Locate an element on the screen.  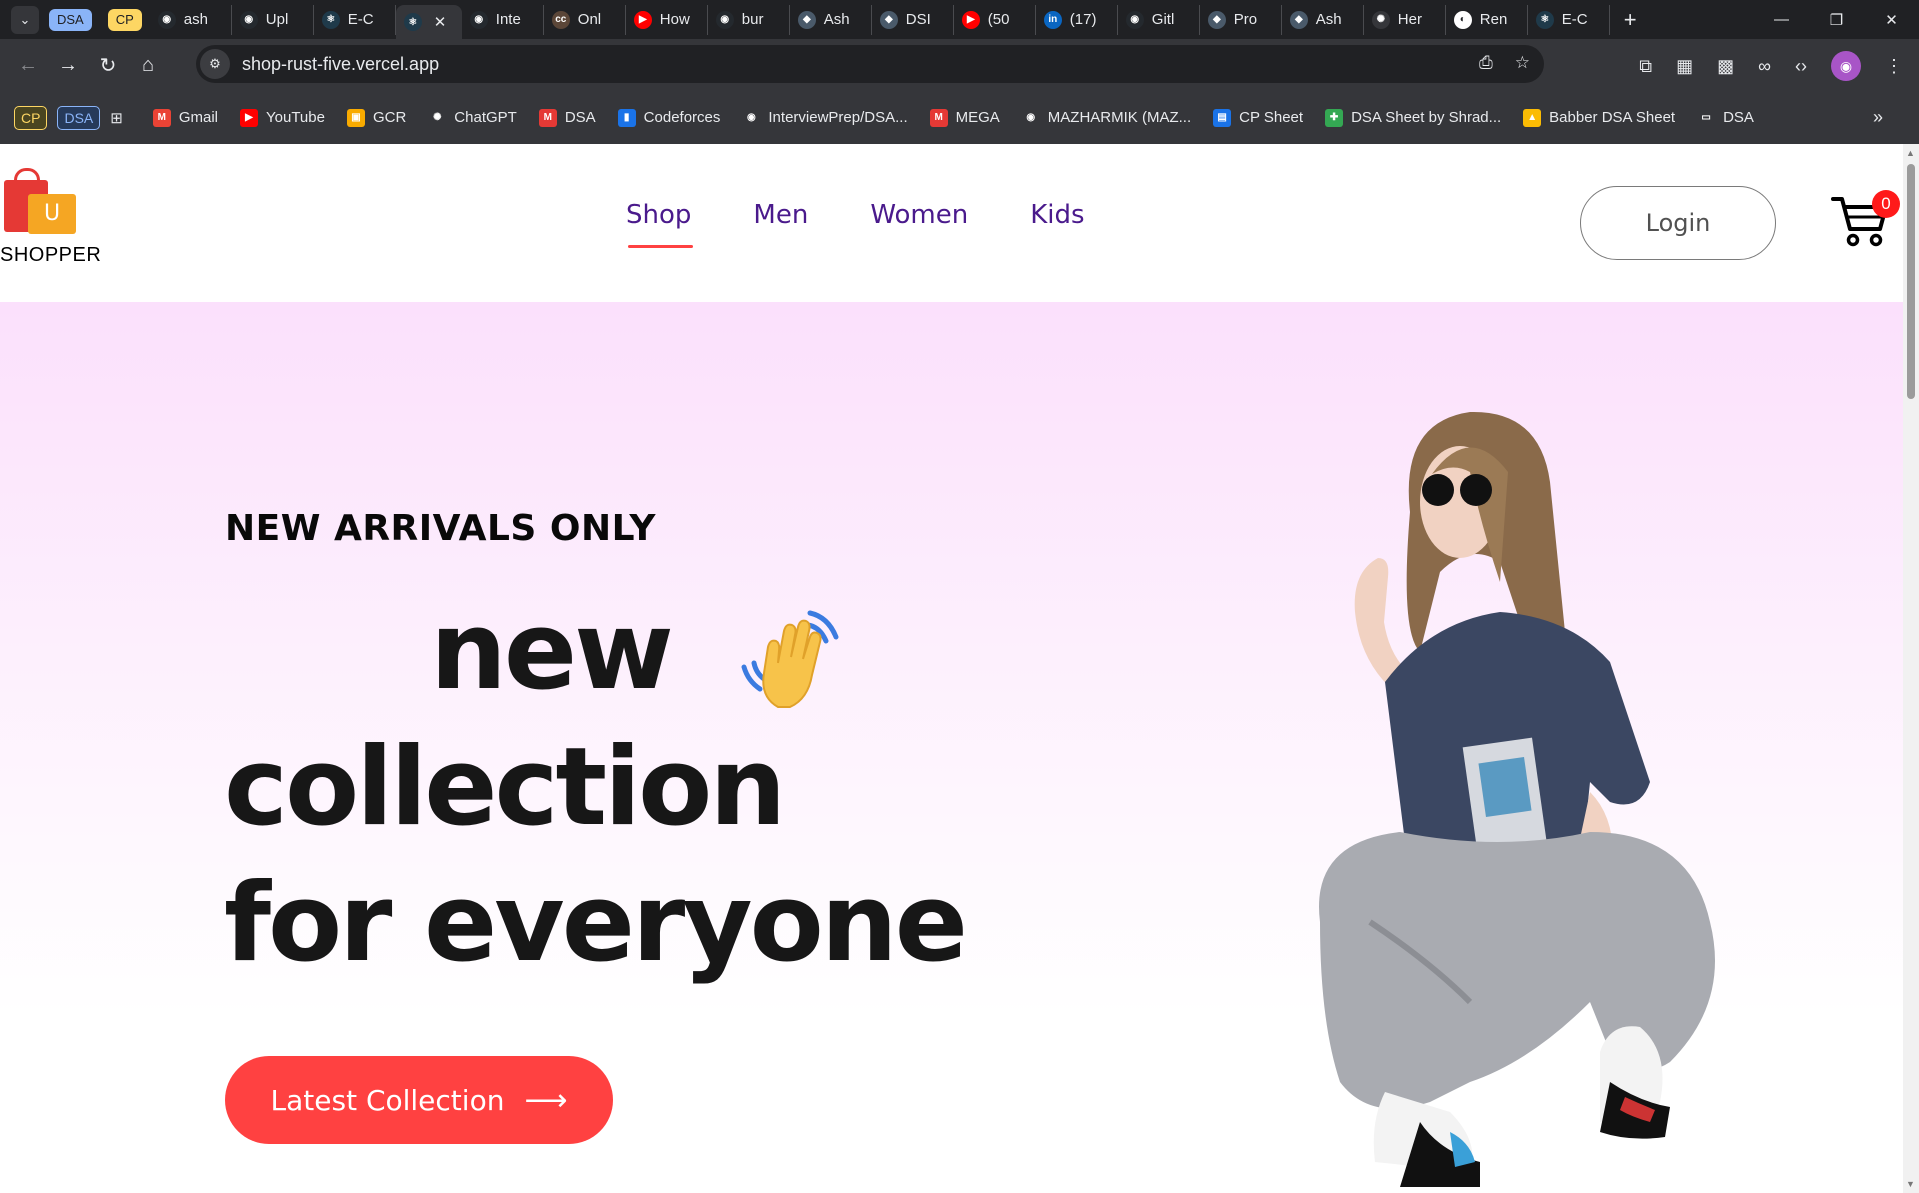
close-window-icon: ✕ is located at coordinates (1891, 20).